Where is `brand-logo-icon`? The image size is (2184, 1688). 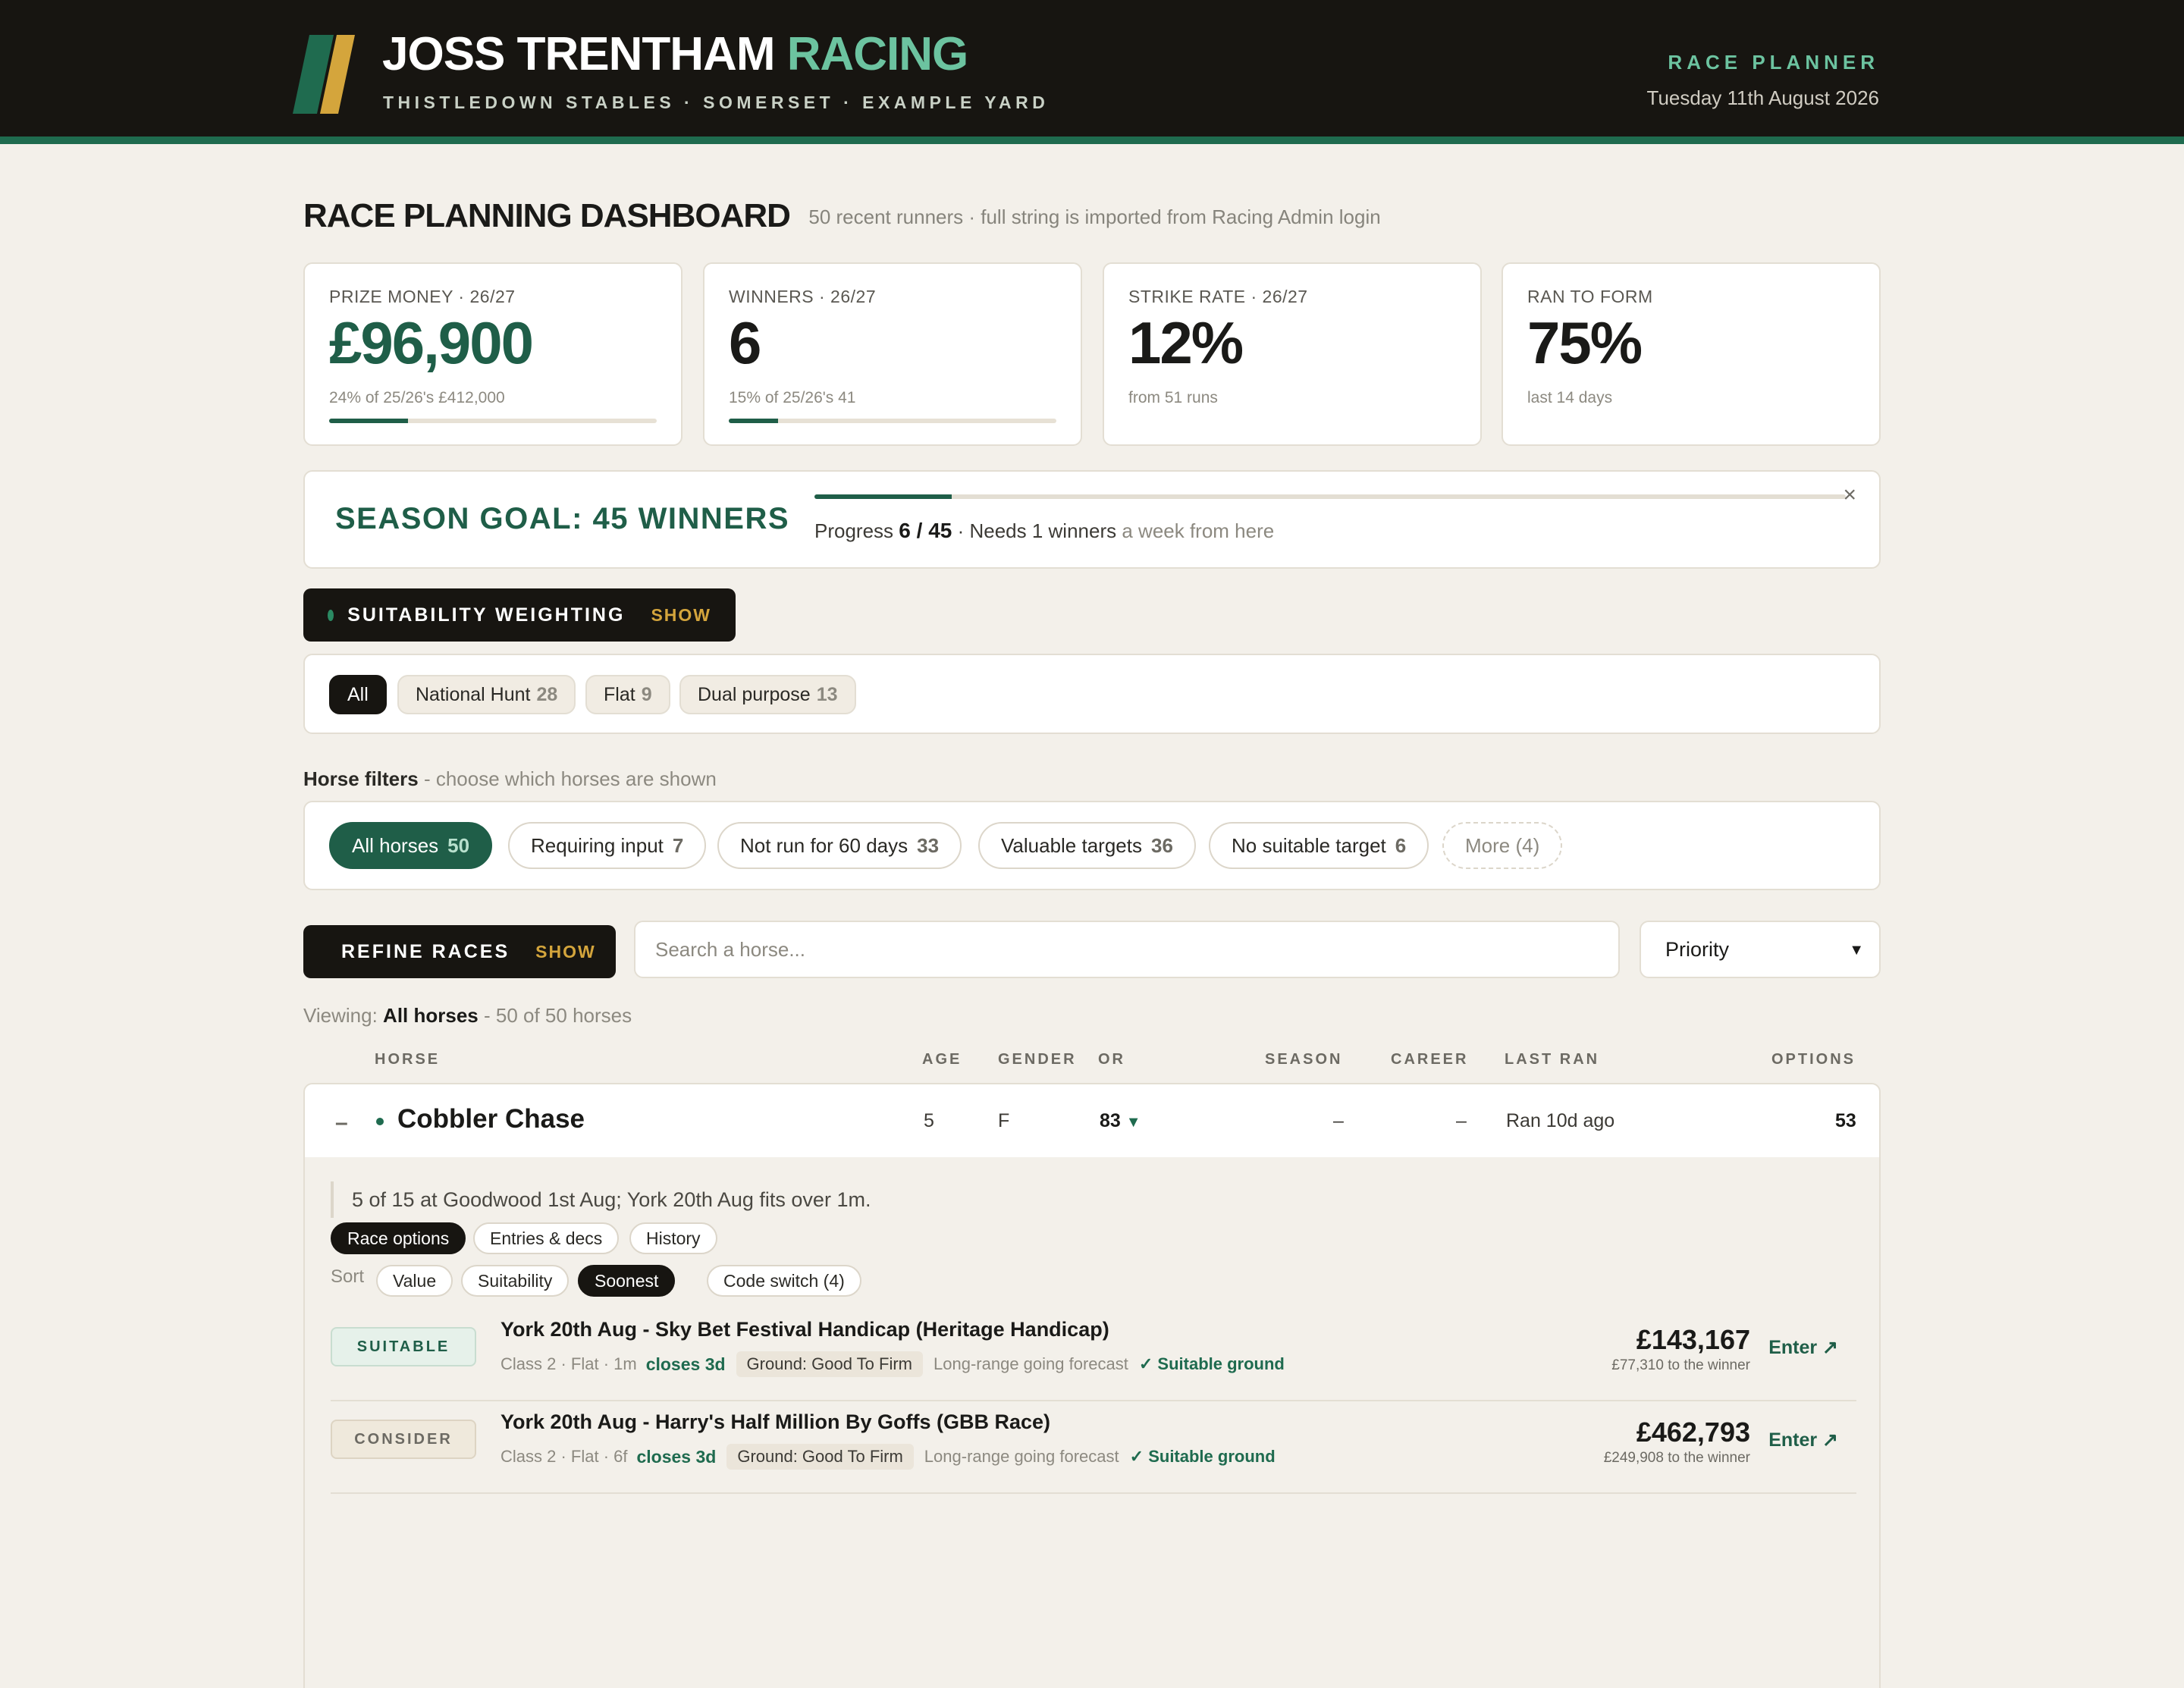 brand-logo-icon is located at coordinates (324, 74).